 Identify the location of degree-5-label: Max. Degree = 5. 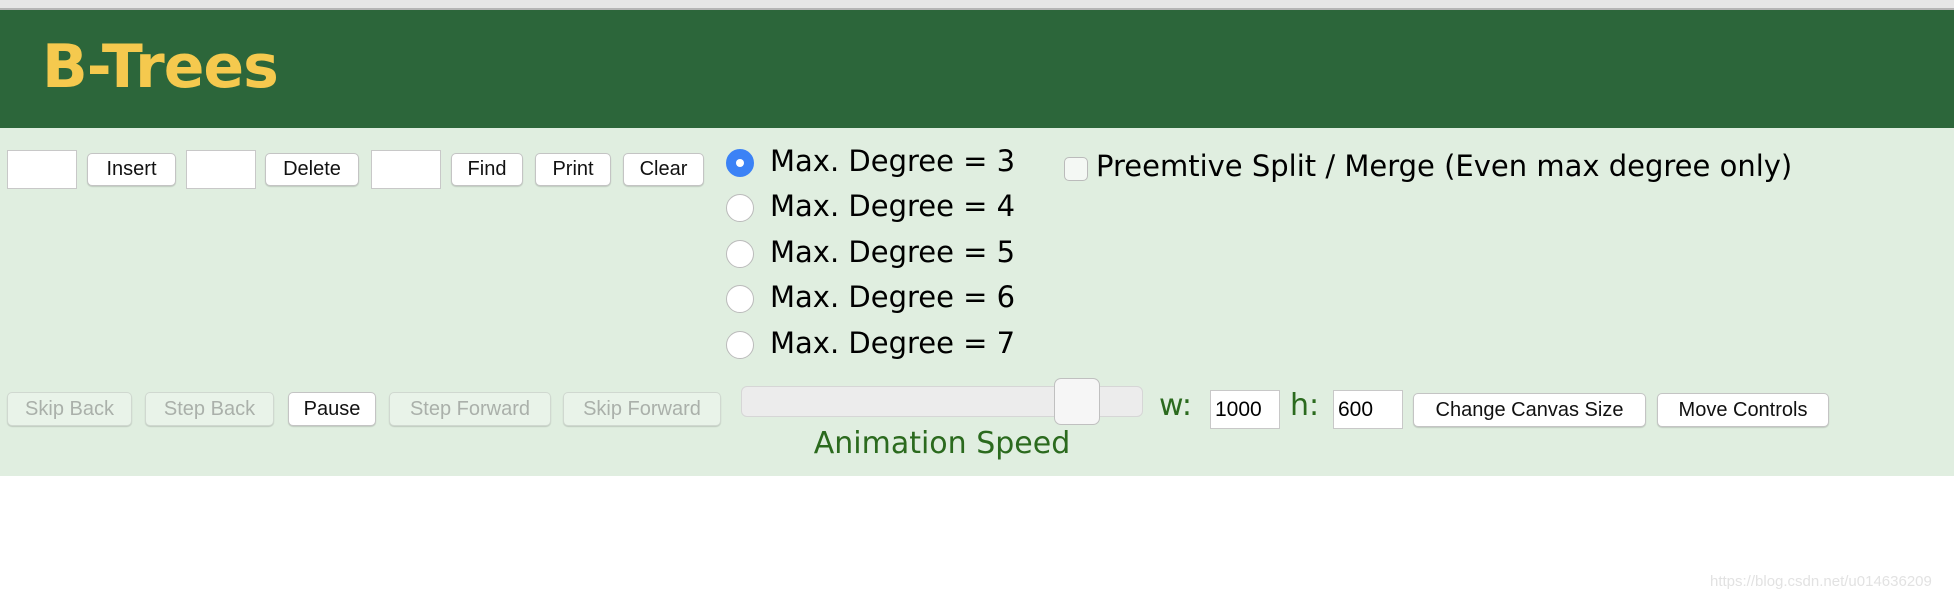
(893, 252).